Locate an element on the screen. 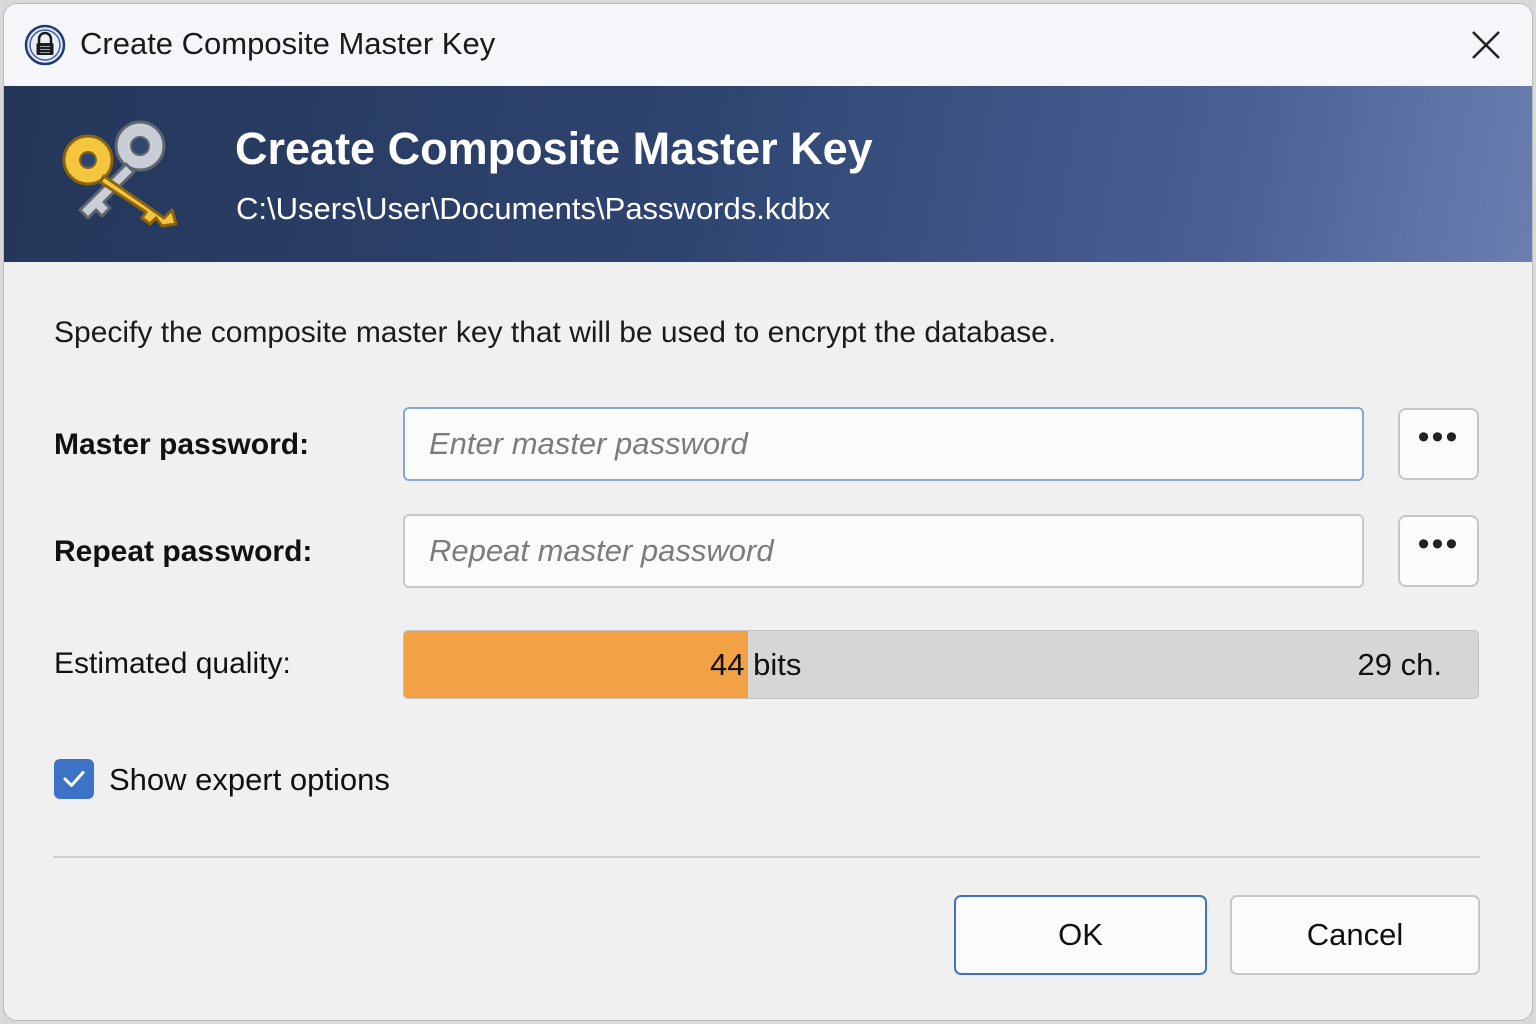  close-icon is located at coordinates (1486, 45).